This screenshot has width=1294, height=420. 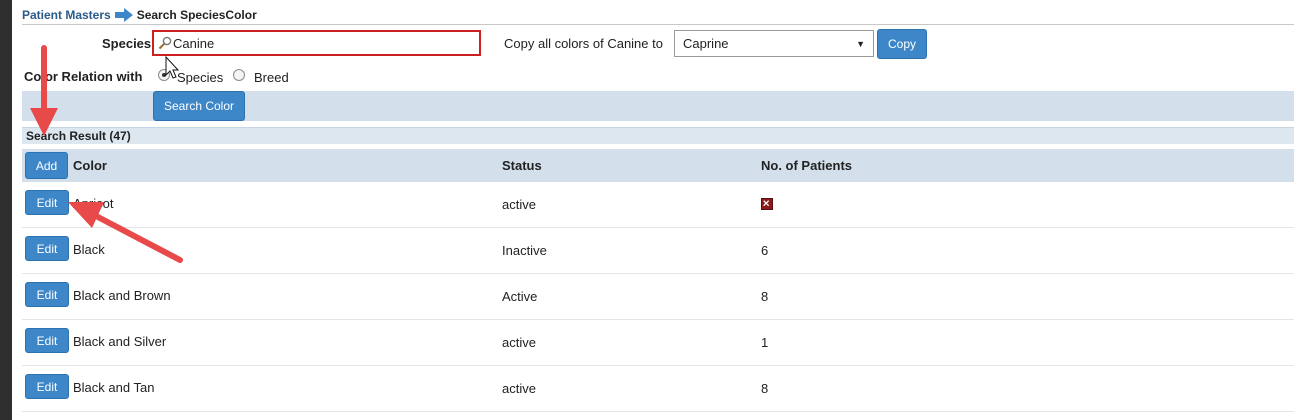 What do you see at coordinates (239, 75) in the screenshot?
I see `radio-breed` at bounding box center [239, 75].